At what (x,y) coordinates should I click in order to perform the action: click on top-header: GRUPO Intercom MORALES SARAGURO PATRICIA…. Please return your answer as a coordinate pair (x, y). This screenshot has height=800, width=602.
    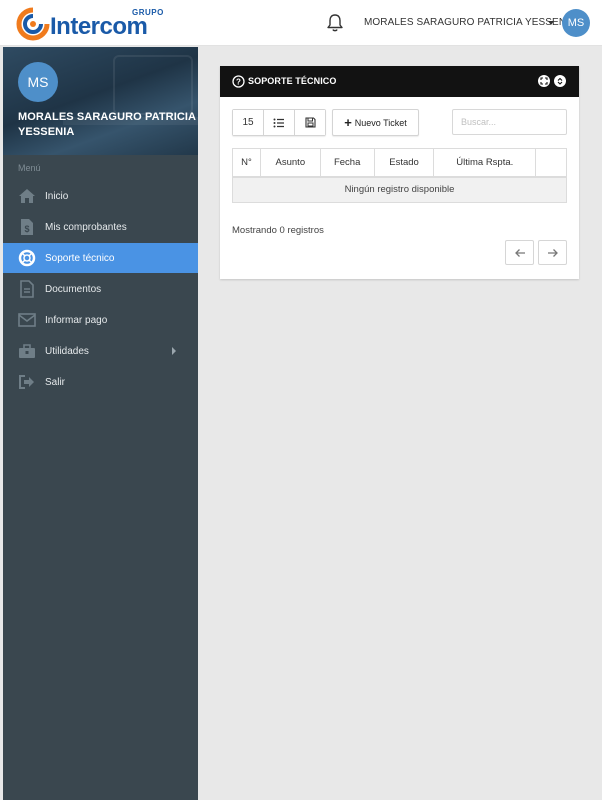
    Looking at the image, I should click on (301, 23).